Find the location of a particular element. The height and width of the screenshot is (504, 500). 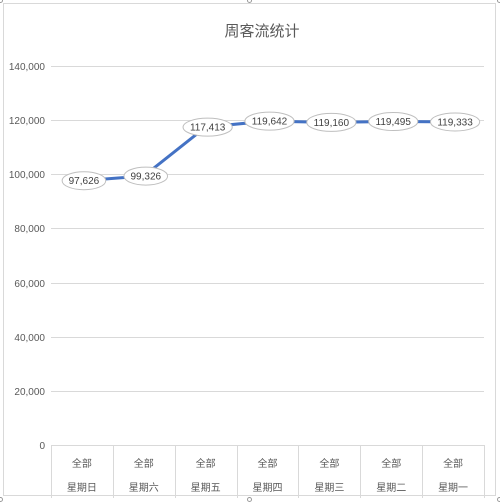

data-label-text: 119,642 is located at coordinates (270, 122).